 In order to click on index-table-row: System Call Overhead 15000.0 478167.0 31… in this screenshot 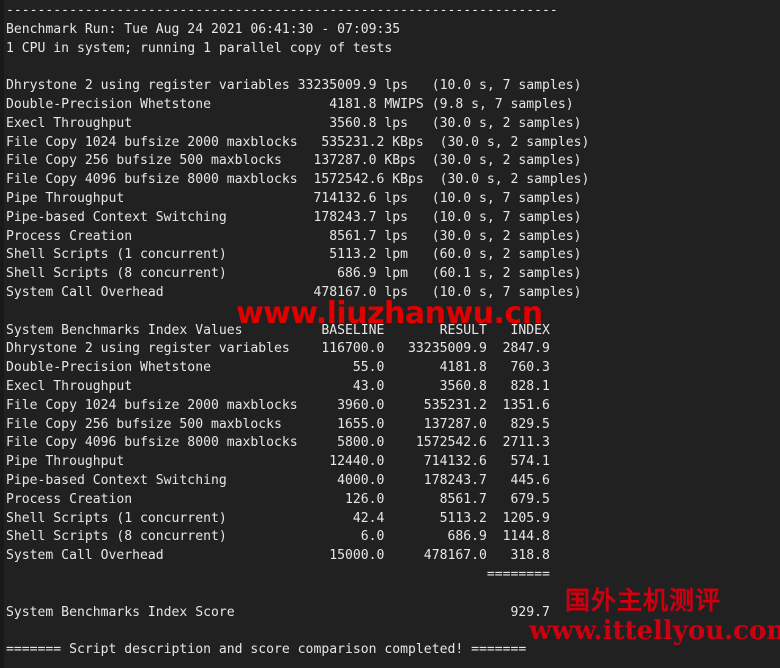, I will do `click(278, 556)`.